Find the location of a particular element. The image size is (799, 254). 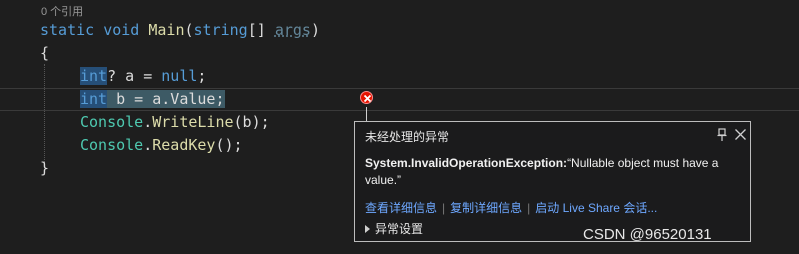

paren-open: ( is located at coordinates (189, 30).